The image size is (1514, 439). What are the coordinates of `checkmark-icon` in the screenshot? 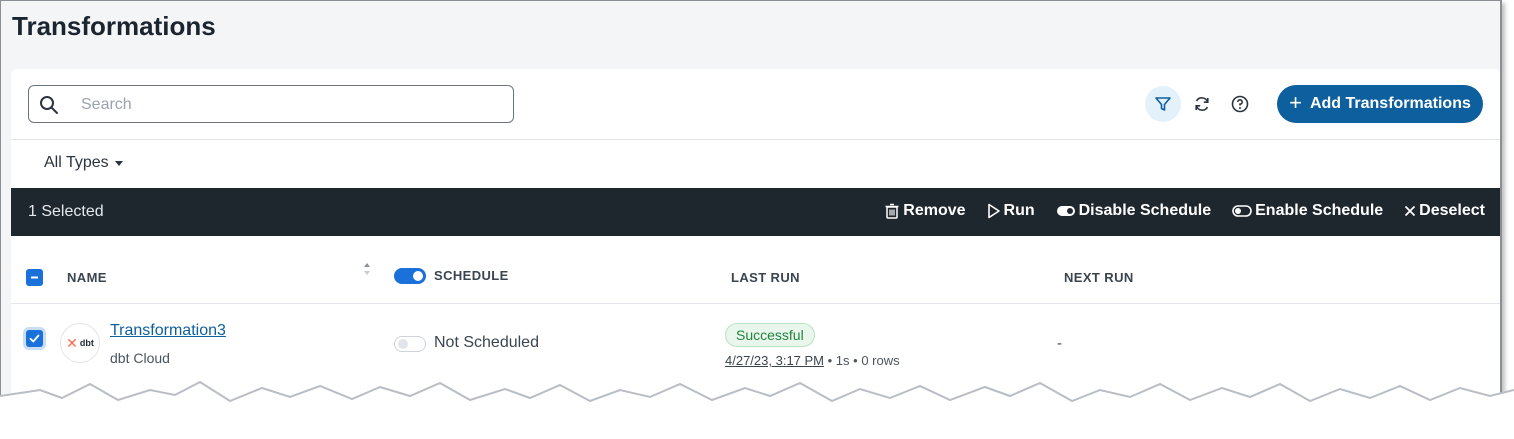 It's located at (34, 338).